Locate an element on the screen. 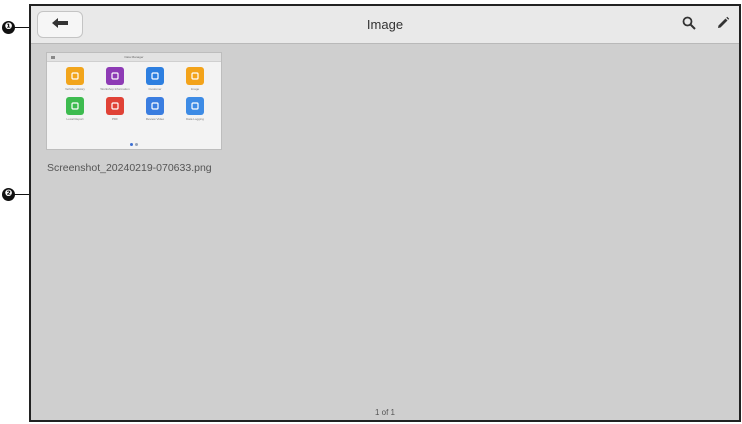  thumbnail-app-tile: PDF is located at coordinates (115, 109).